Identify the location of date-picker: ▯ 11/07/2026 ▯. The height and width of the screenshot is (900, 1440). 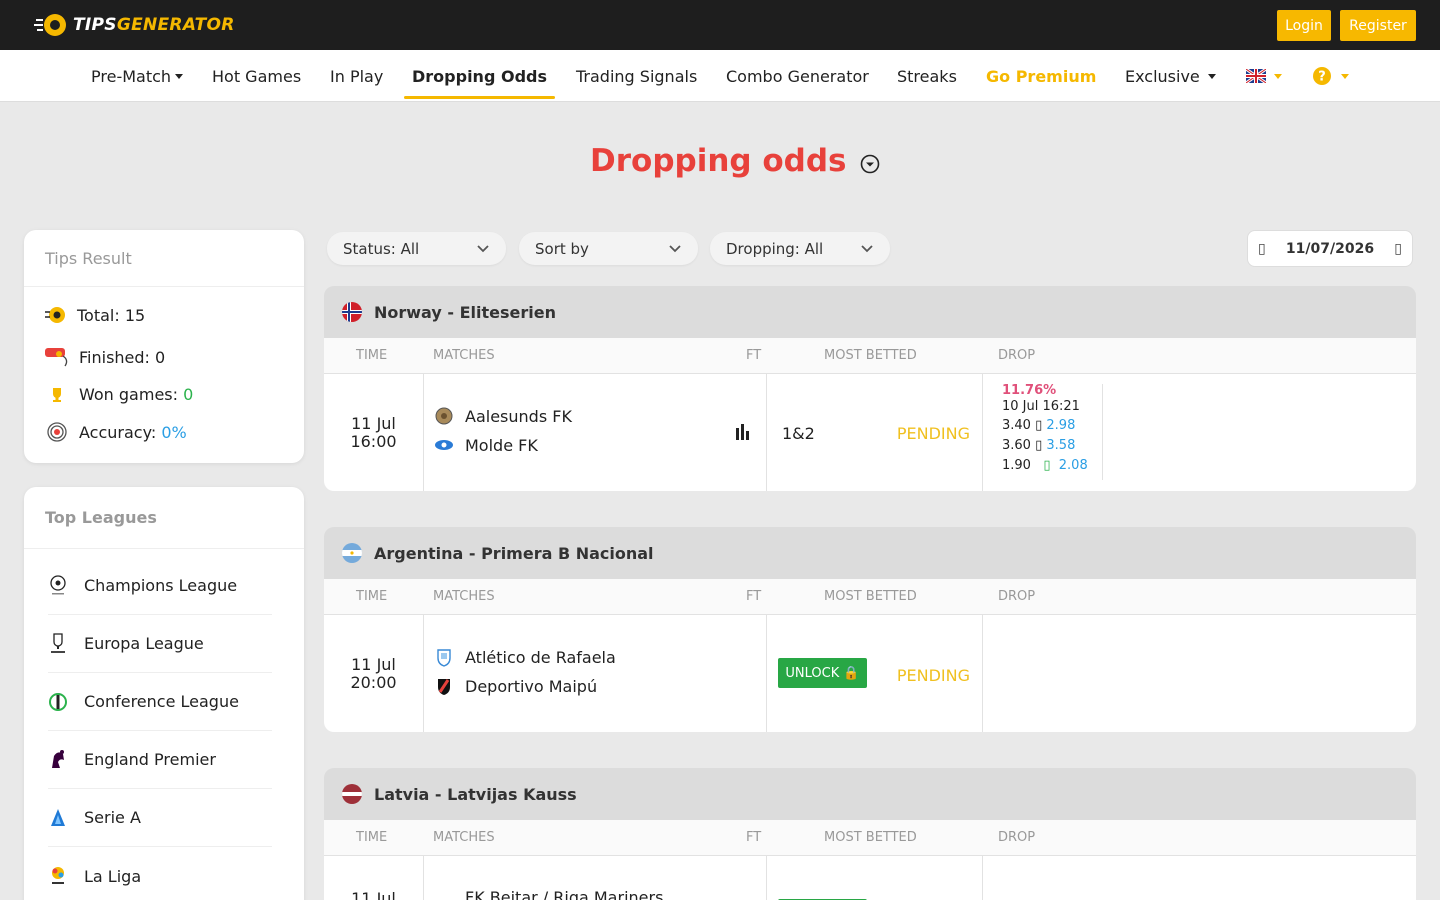
(1330, 248).